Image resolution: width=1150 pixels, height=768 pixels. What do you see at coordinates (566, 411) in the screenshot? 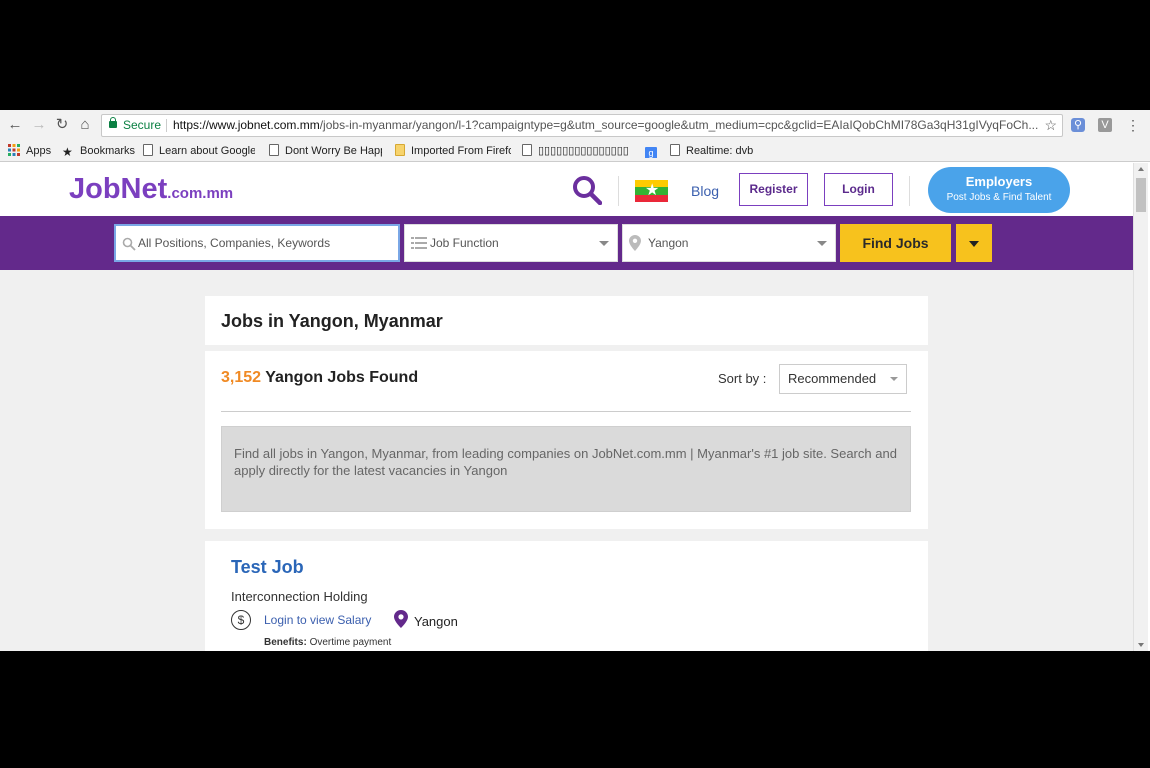
I see `divider` at bounding box center [566, 411].